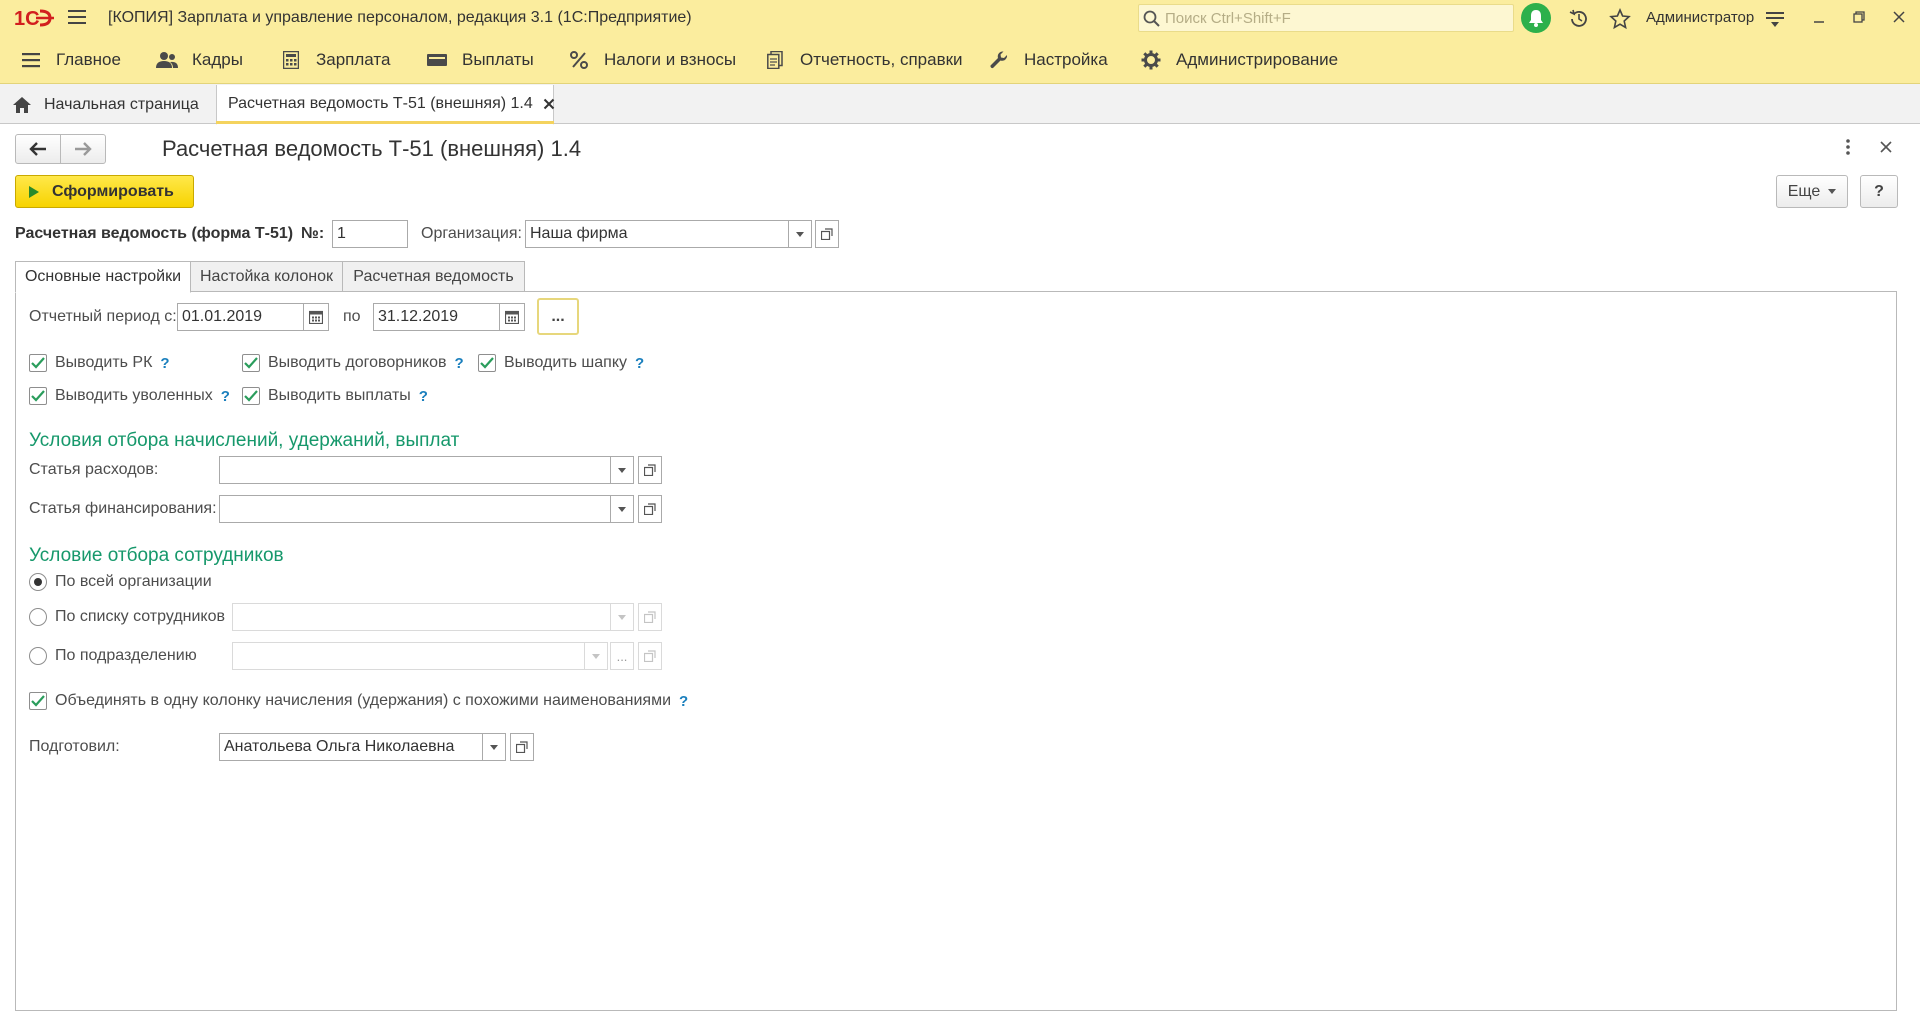 The width and height of the screenshot is (1920, 1025). Describe the element at coordinates (77, 17) in the screenshot. I see `main-menu-icon` at that location.